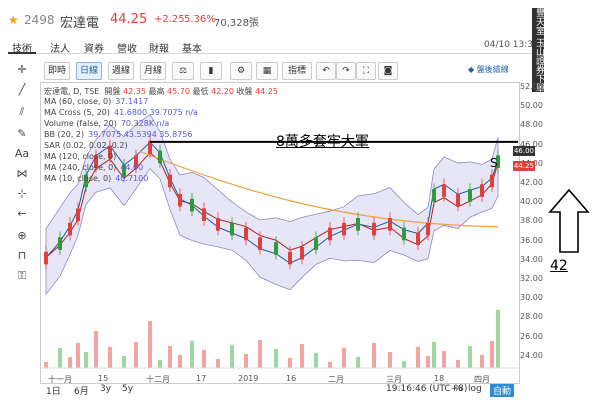  I want to click on range-1d-button: 1日, so click(53, 390).